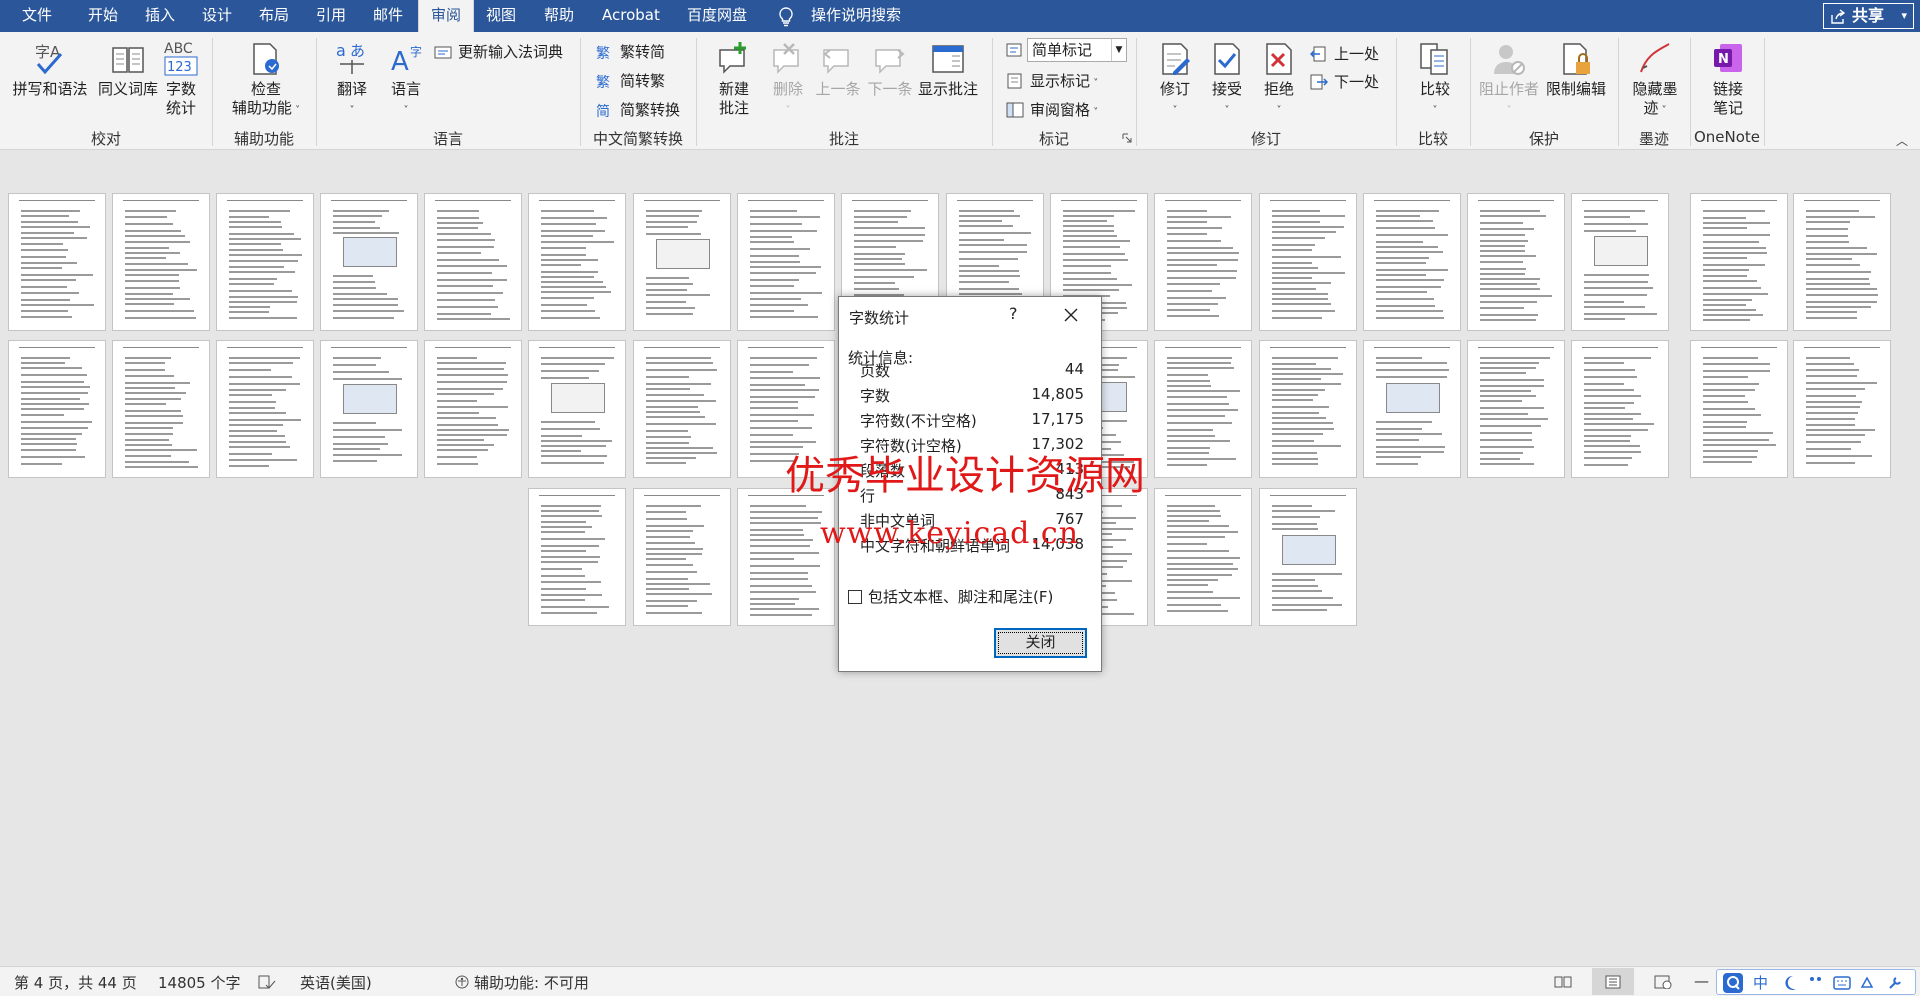 The image size is (1920, 996). I want to click on wrench-icon, so click(1895, 983).